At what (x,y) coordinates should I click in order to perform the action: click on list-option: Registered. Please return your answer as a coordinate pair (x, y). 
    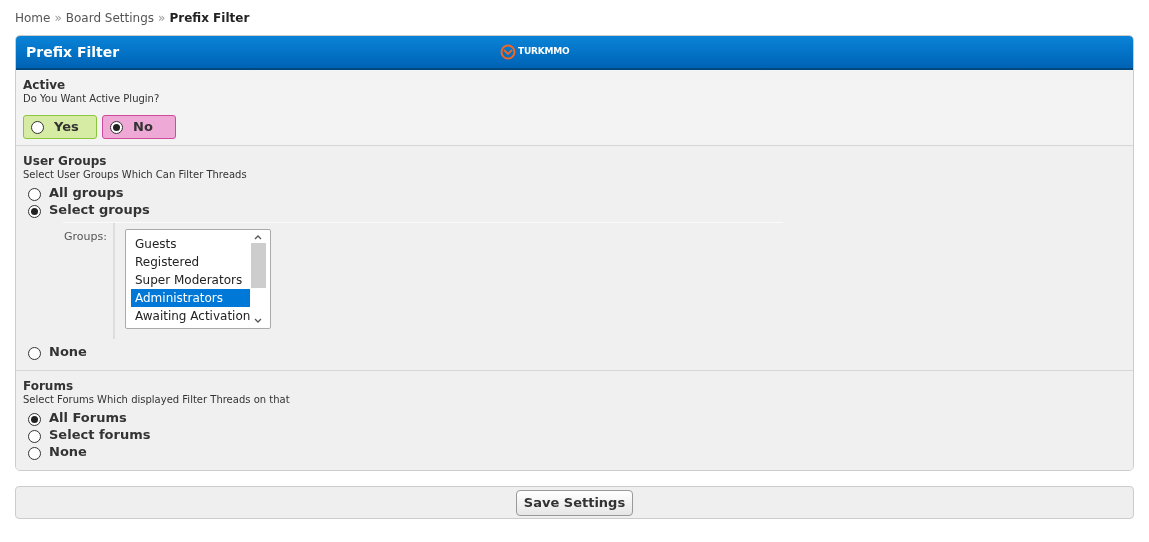
    Looking at the image, I should click on (190, 262).